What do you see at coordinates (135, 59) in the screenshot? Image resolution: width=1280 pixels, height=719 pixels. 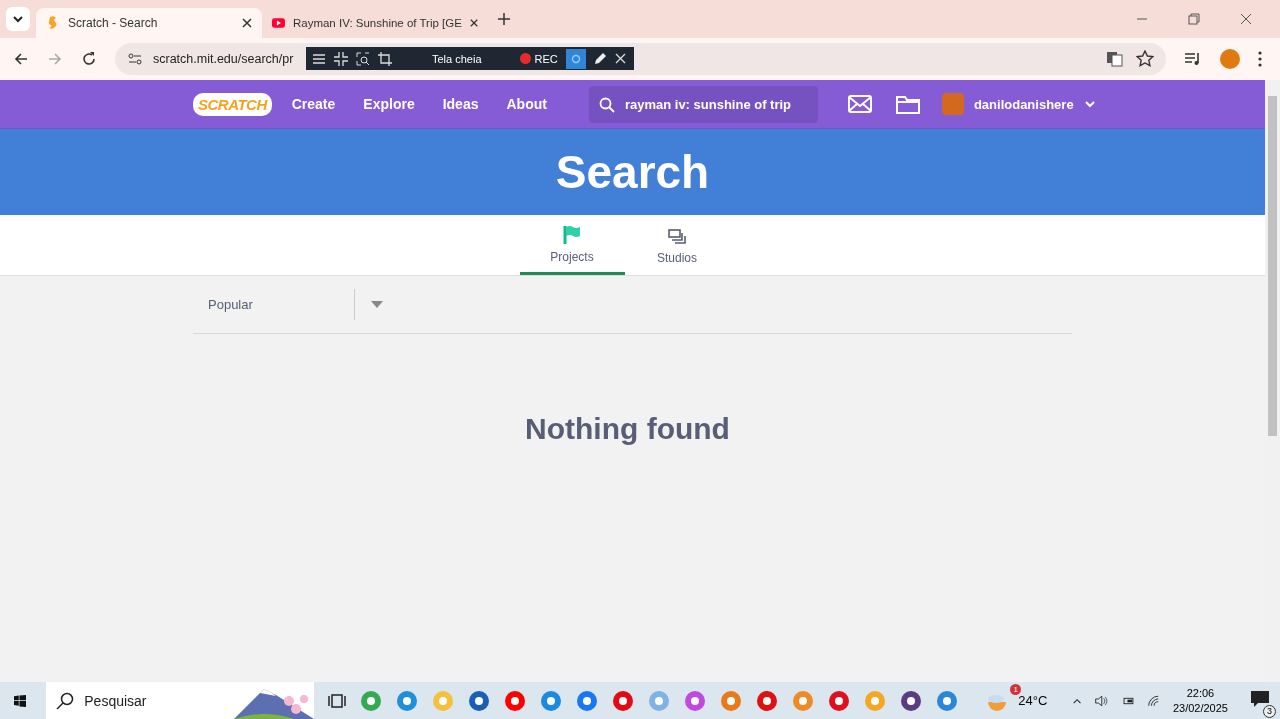 I see `site-settings-icon` at bounding box center [135, 59].